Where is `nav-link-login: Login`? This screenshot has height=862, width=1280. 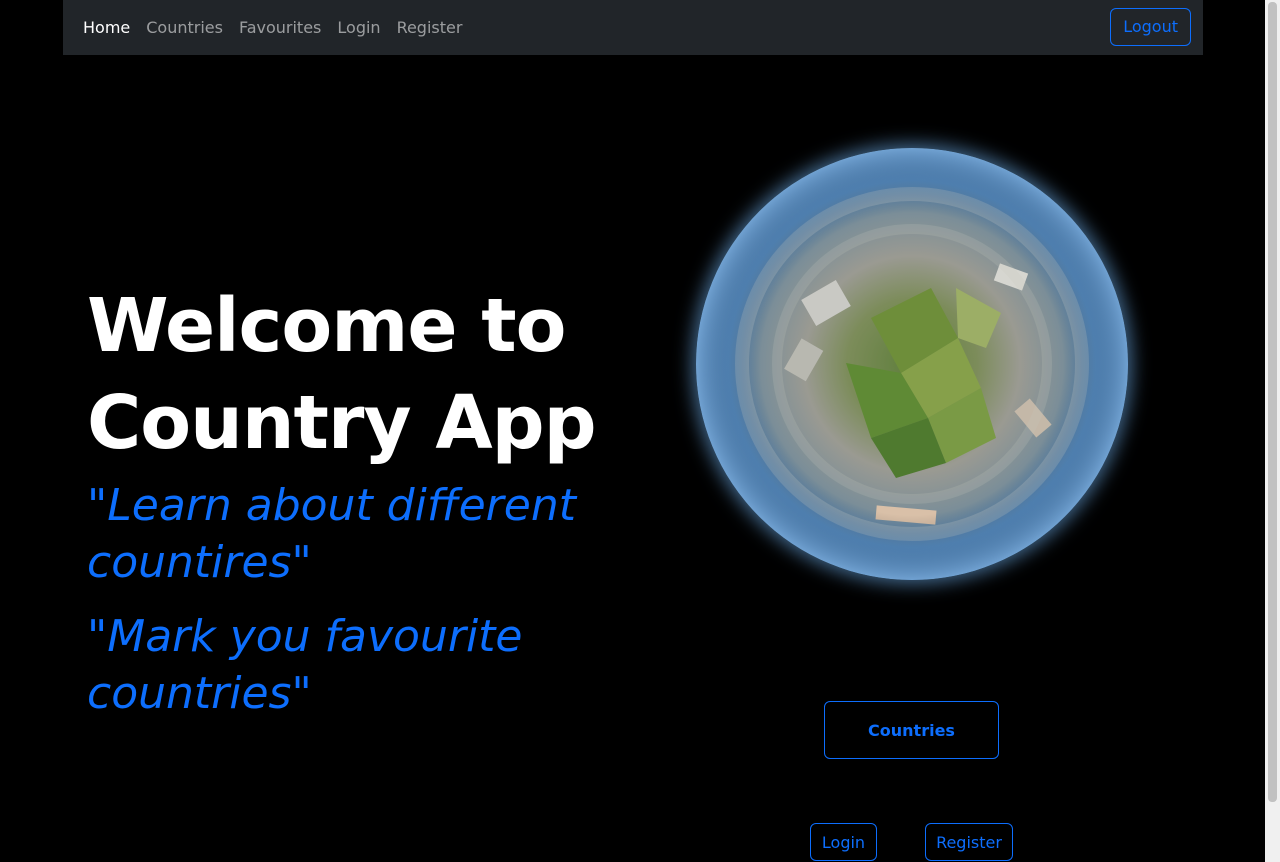 nav-link-login: Login is located at coordinates (358, 27).